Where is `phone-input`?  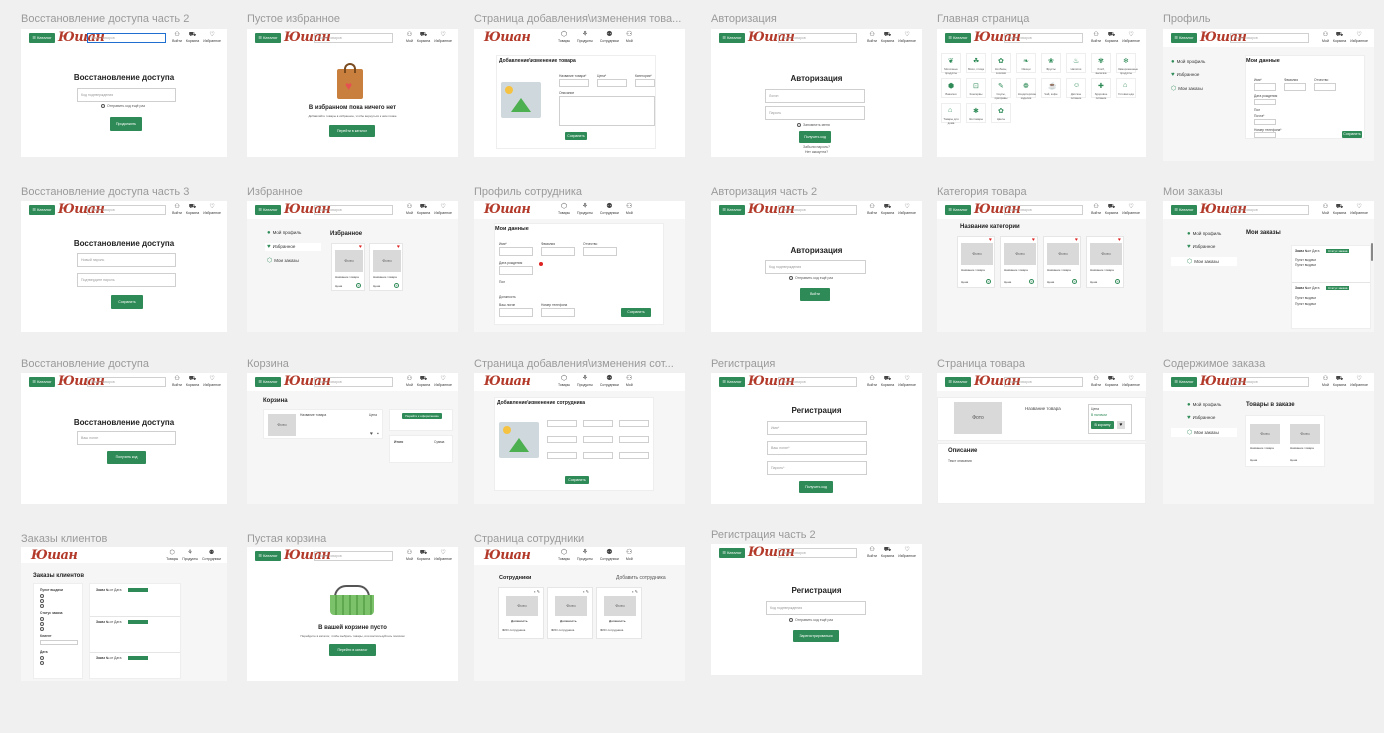
phone-input is located at coordinates (1265, 135).